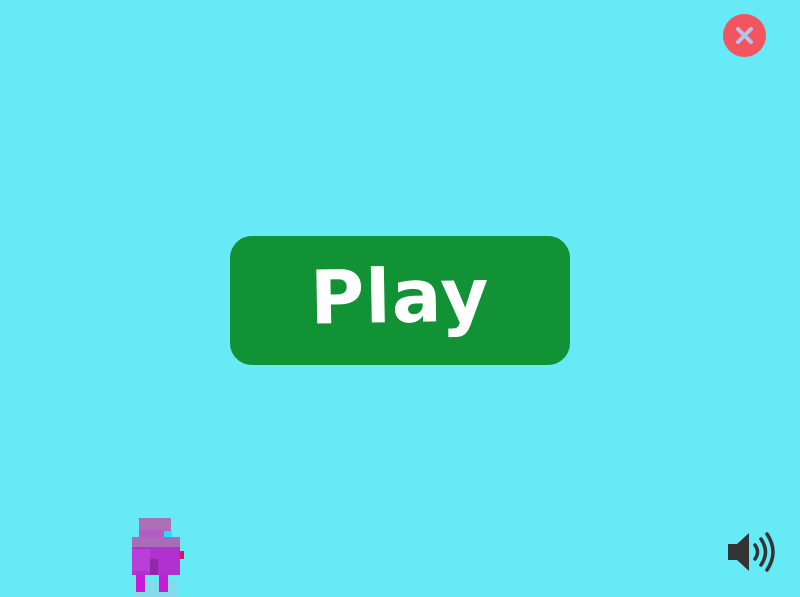 The width and height of the screenshot is (800, 597). I want to click on play-button: Play, so click(400, 300).